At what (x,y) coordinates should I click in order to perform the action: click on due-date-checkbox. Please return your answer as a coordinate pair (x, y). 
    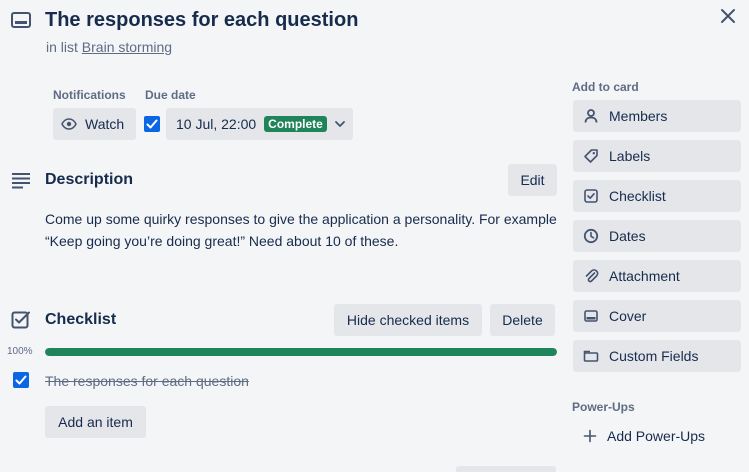
    Looking at the image, I should click on (152, 124).